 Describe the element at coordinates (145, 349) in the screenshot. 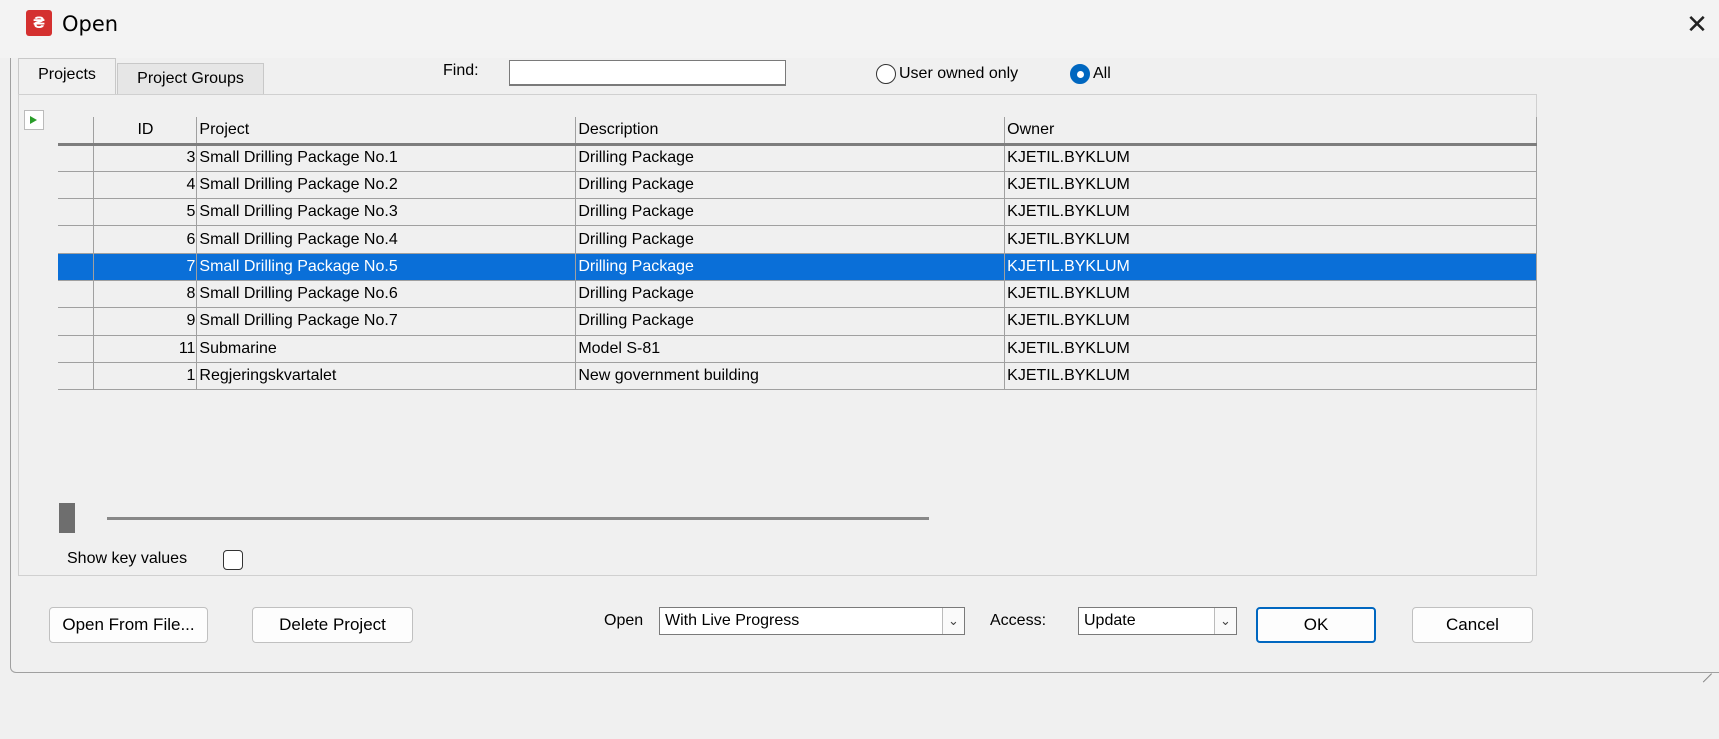

I see `cell-id: 11` at that location.